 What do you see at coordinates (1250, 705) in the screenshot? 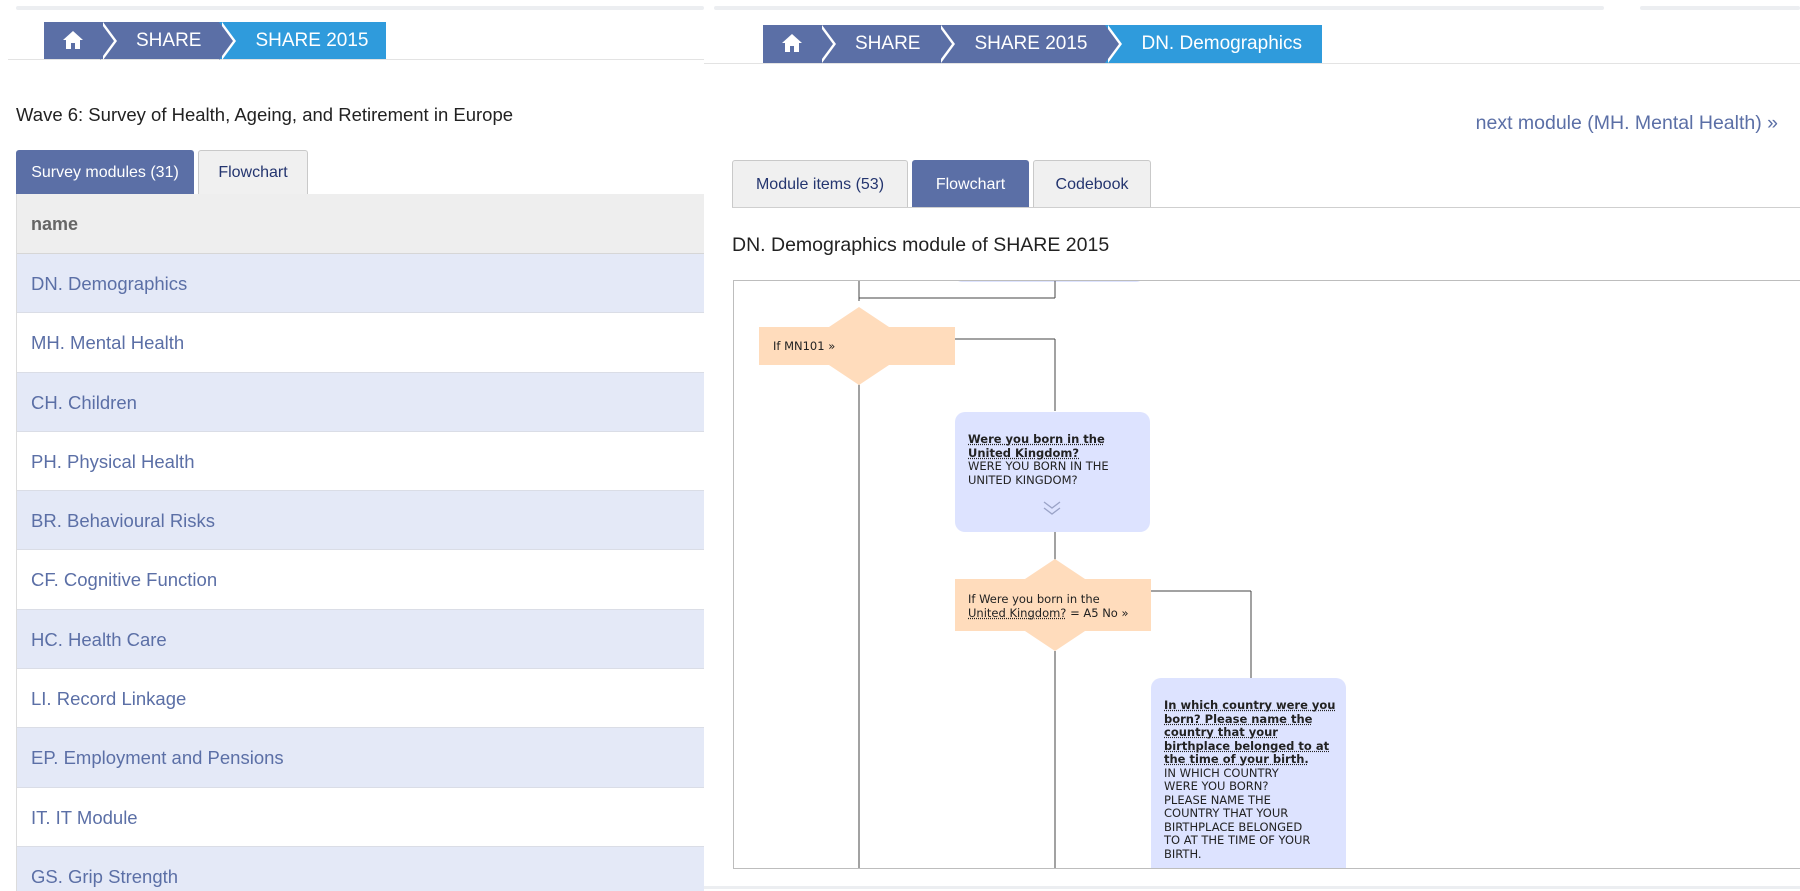
I see `question-2-title-line: In which country were you` at bounding box center [1250, 705].